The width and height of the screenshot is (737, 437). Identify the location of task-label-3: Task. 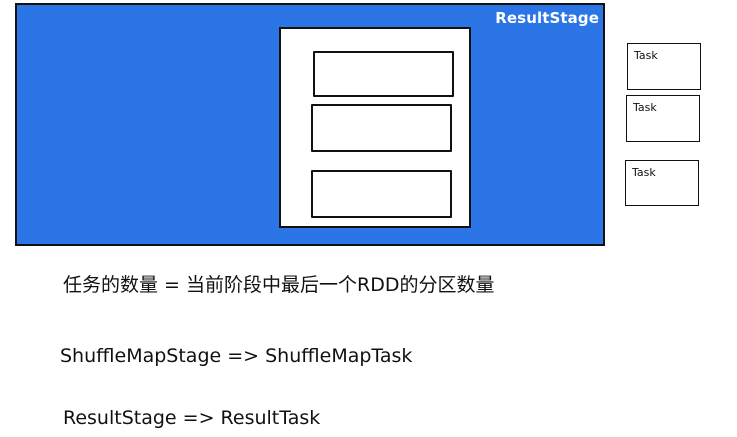
(644, 172).